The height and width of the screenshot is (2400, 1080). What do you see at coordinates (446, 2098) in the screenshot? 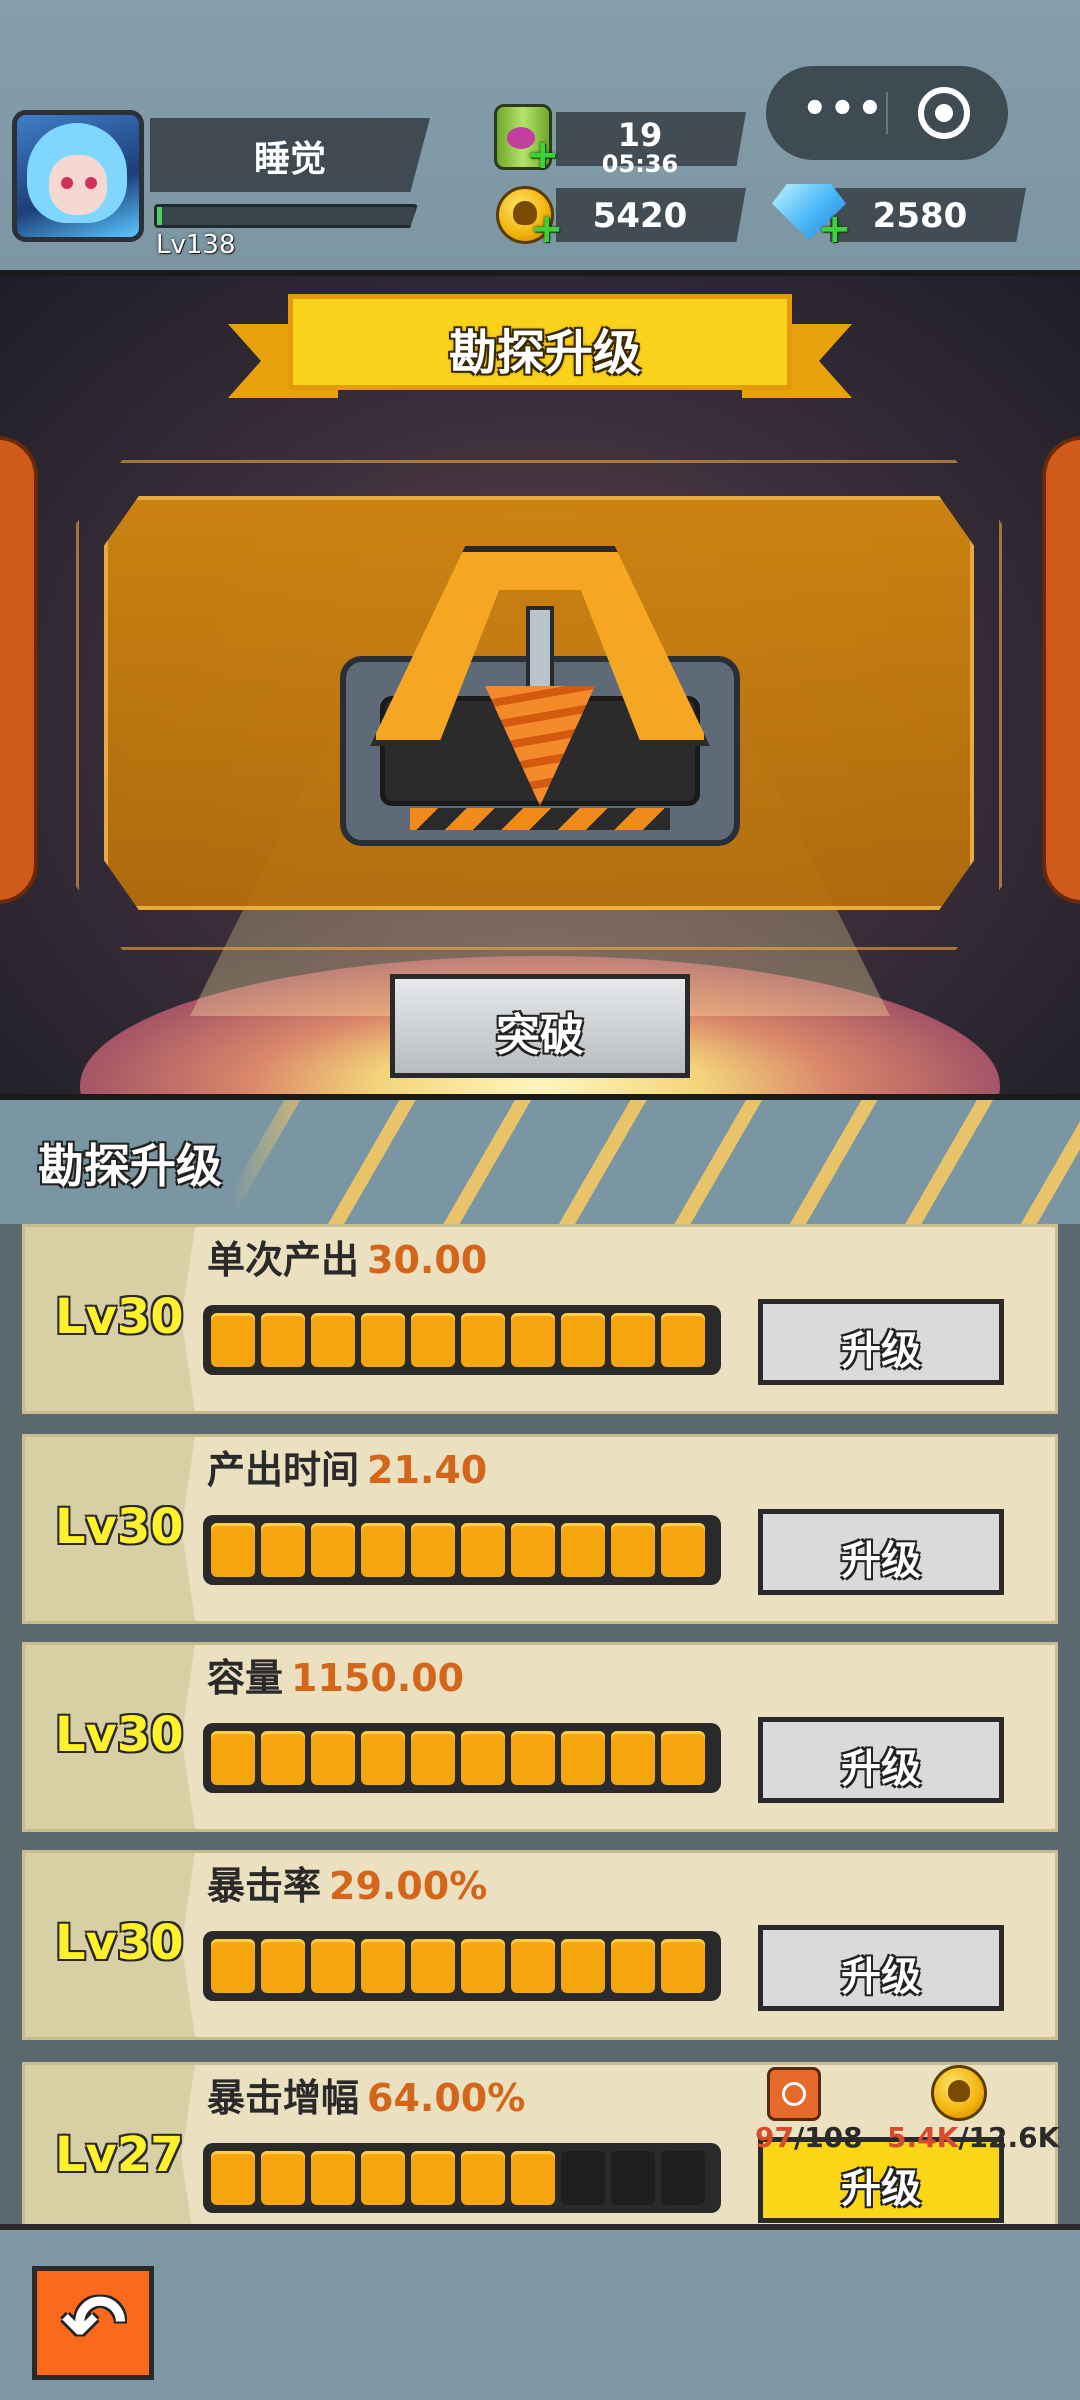
I see `upgrade-stat-value: 64.00%` at bounding box center [446, 2098].